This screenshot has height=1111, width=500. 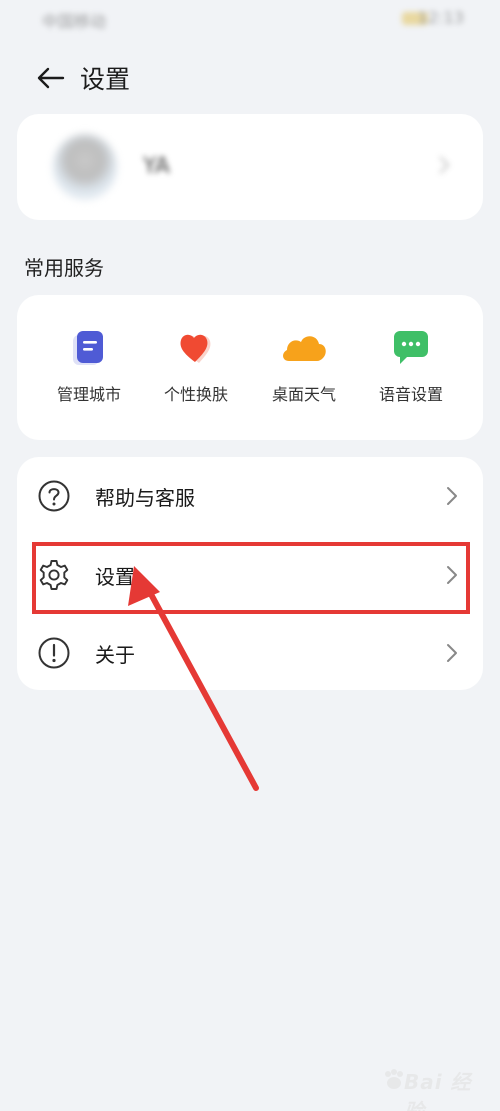 I want to click on watermark: Bai 经验, so click(x=427, y=1085).